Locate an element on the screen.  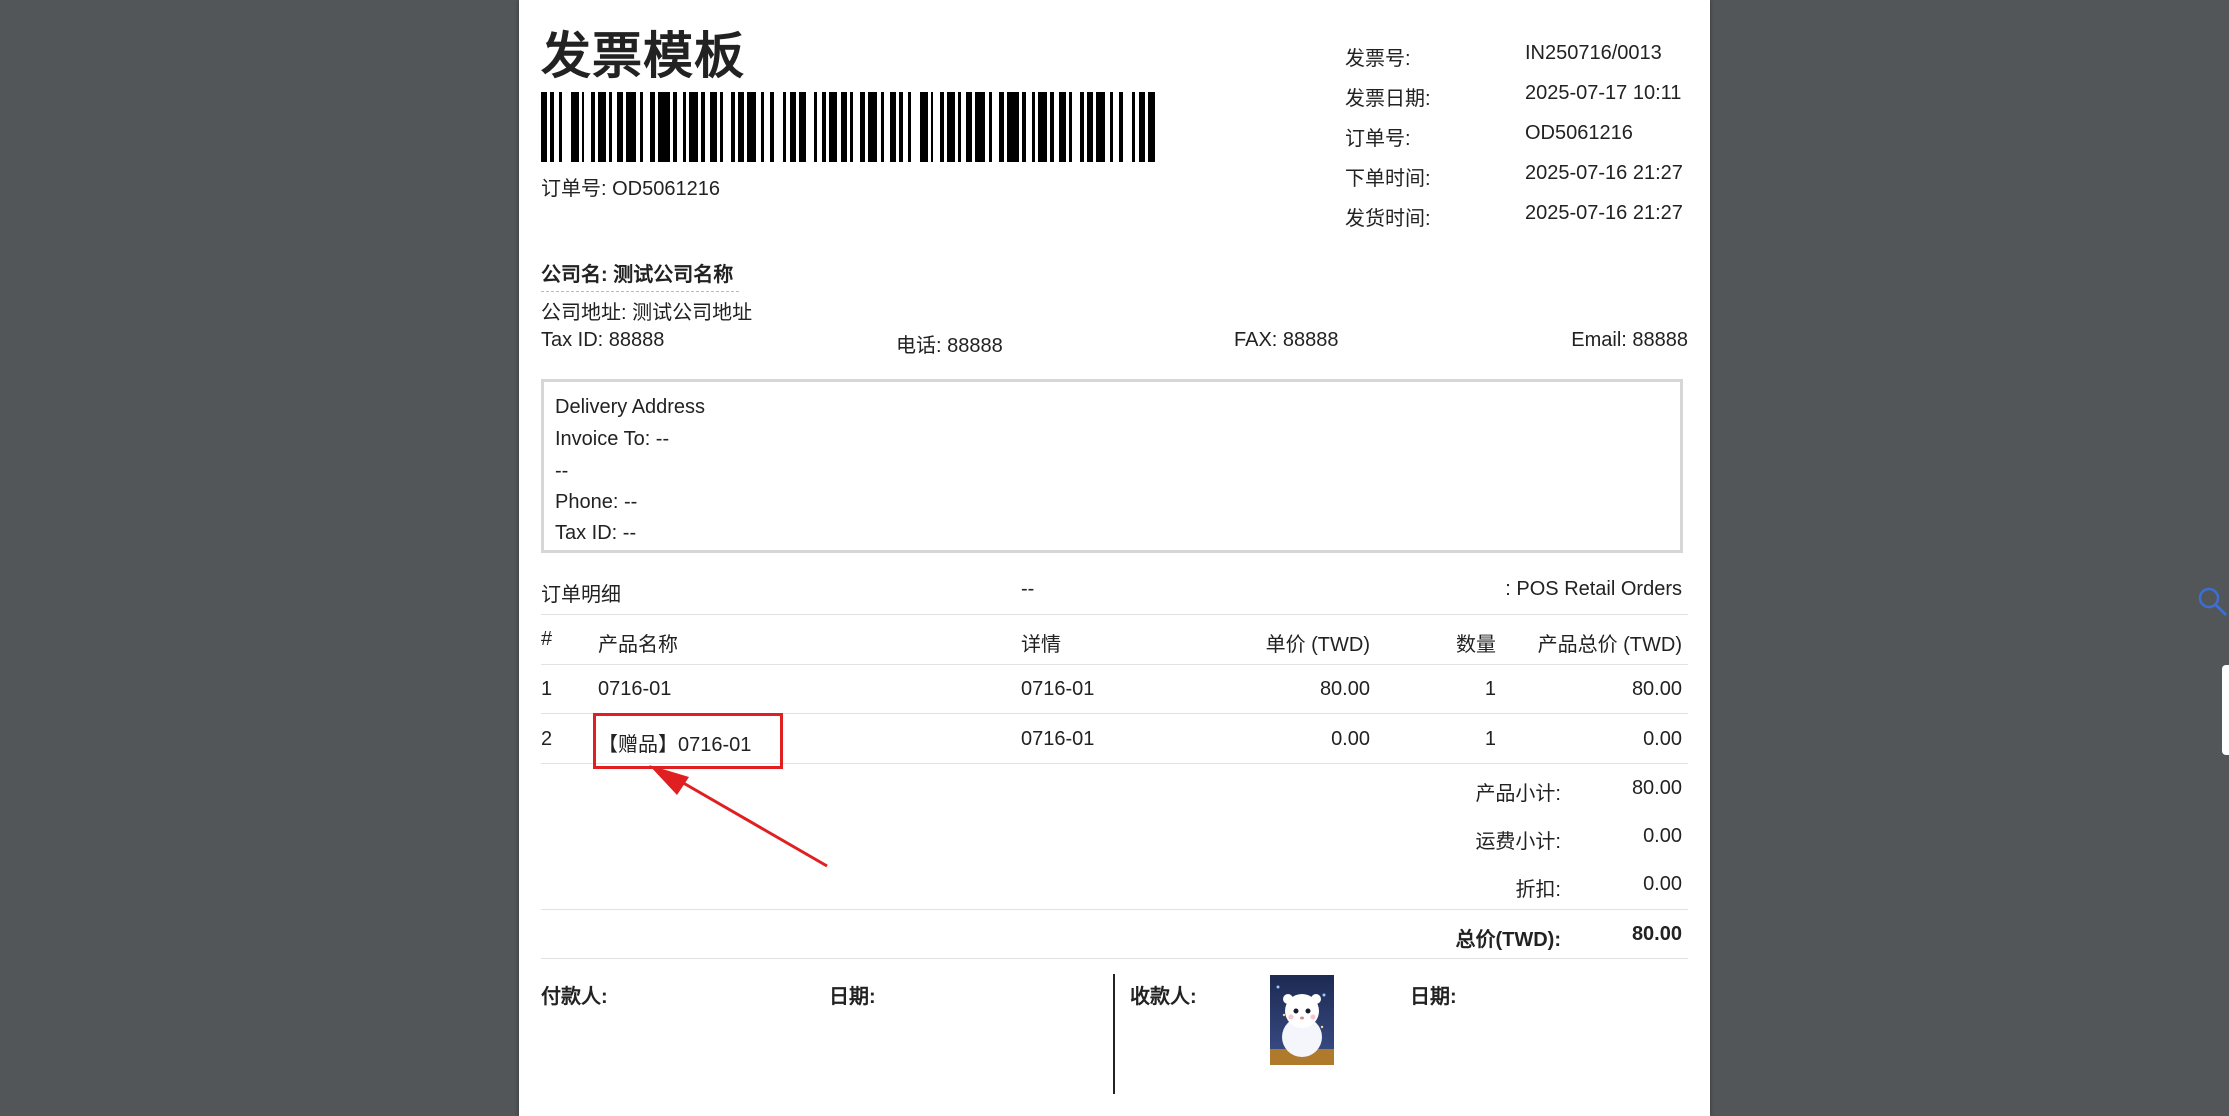
scrollbar-handle is located at coordinates (2225, 710).